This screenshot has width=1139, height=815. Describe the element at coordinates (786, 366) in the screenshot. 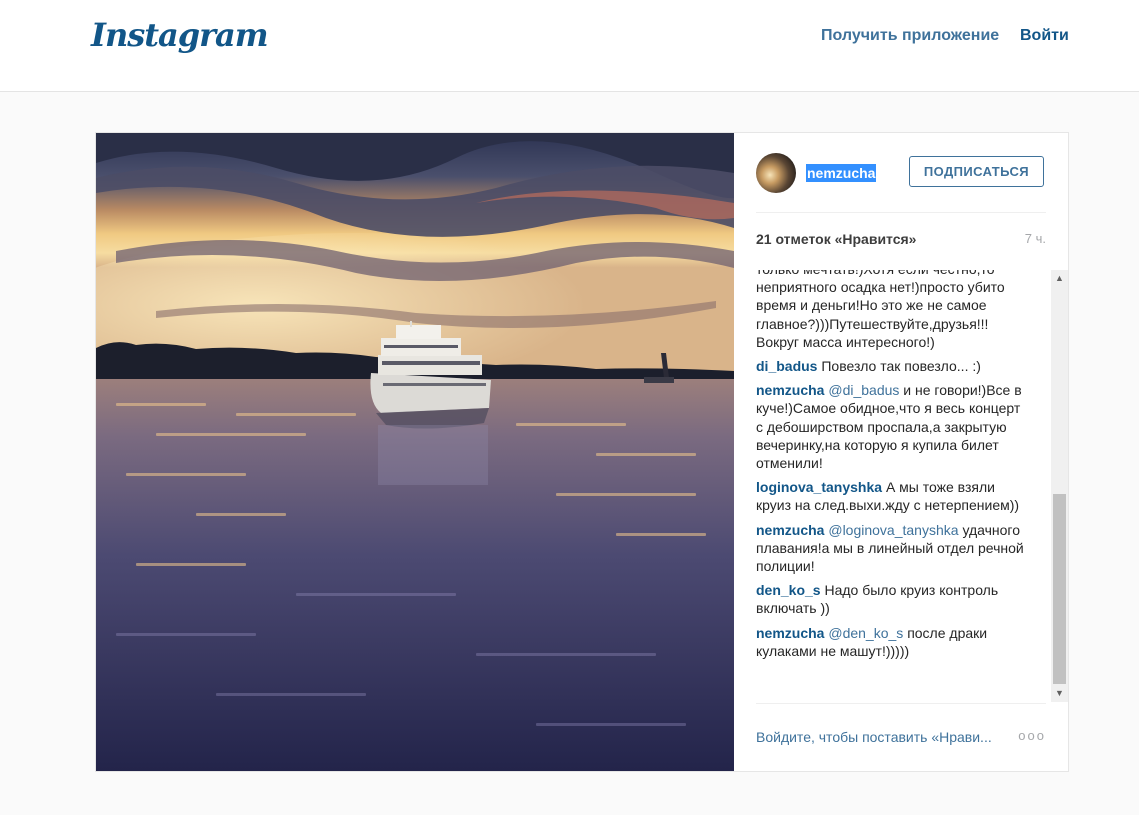

I see `comment-username: di_badus` at that location.